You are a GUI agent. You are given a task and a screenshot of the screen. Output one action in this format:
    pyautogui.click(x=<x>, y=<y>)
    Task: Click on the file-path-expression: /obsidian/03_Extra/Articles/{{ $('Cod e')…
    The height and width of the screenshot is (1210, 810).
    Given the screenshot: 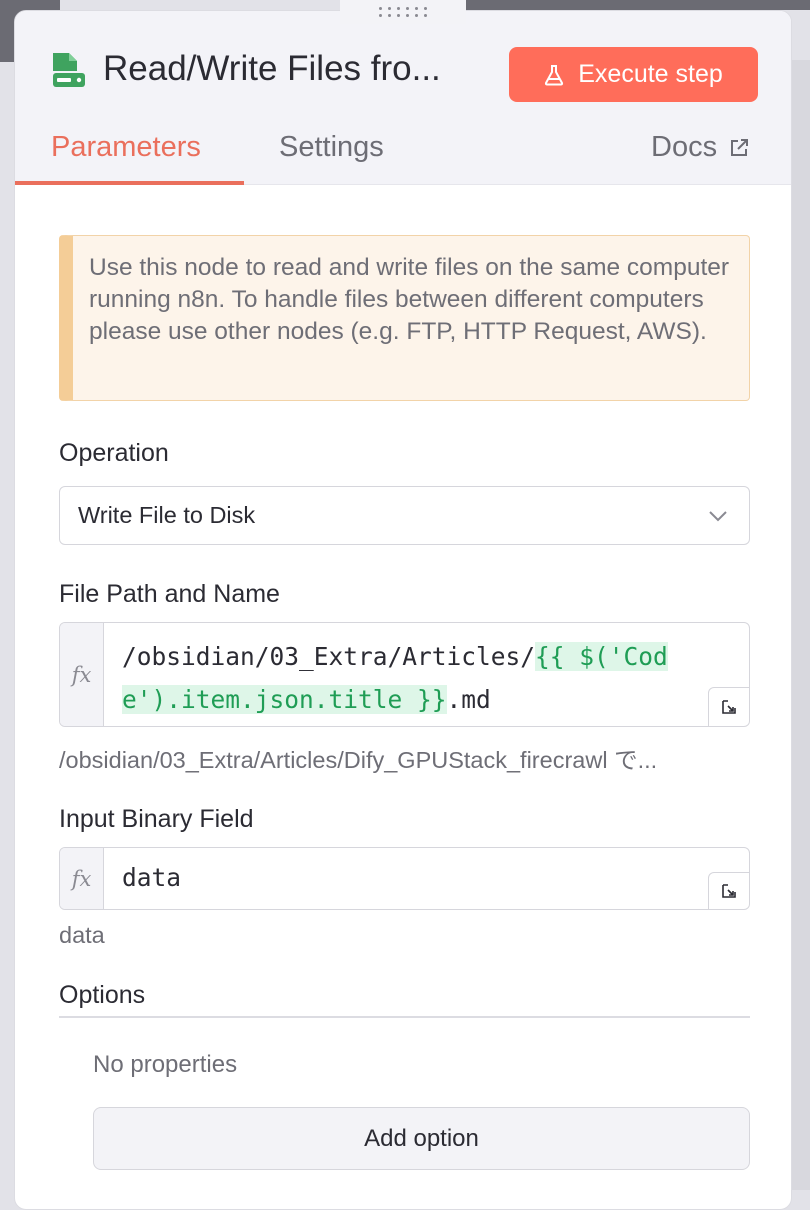 What is the action you would take?
    pyautogui.click(x=410, y=678)
    